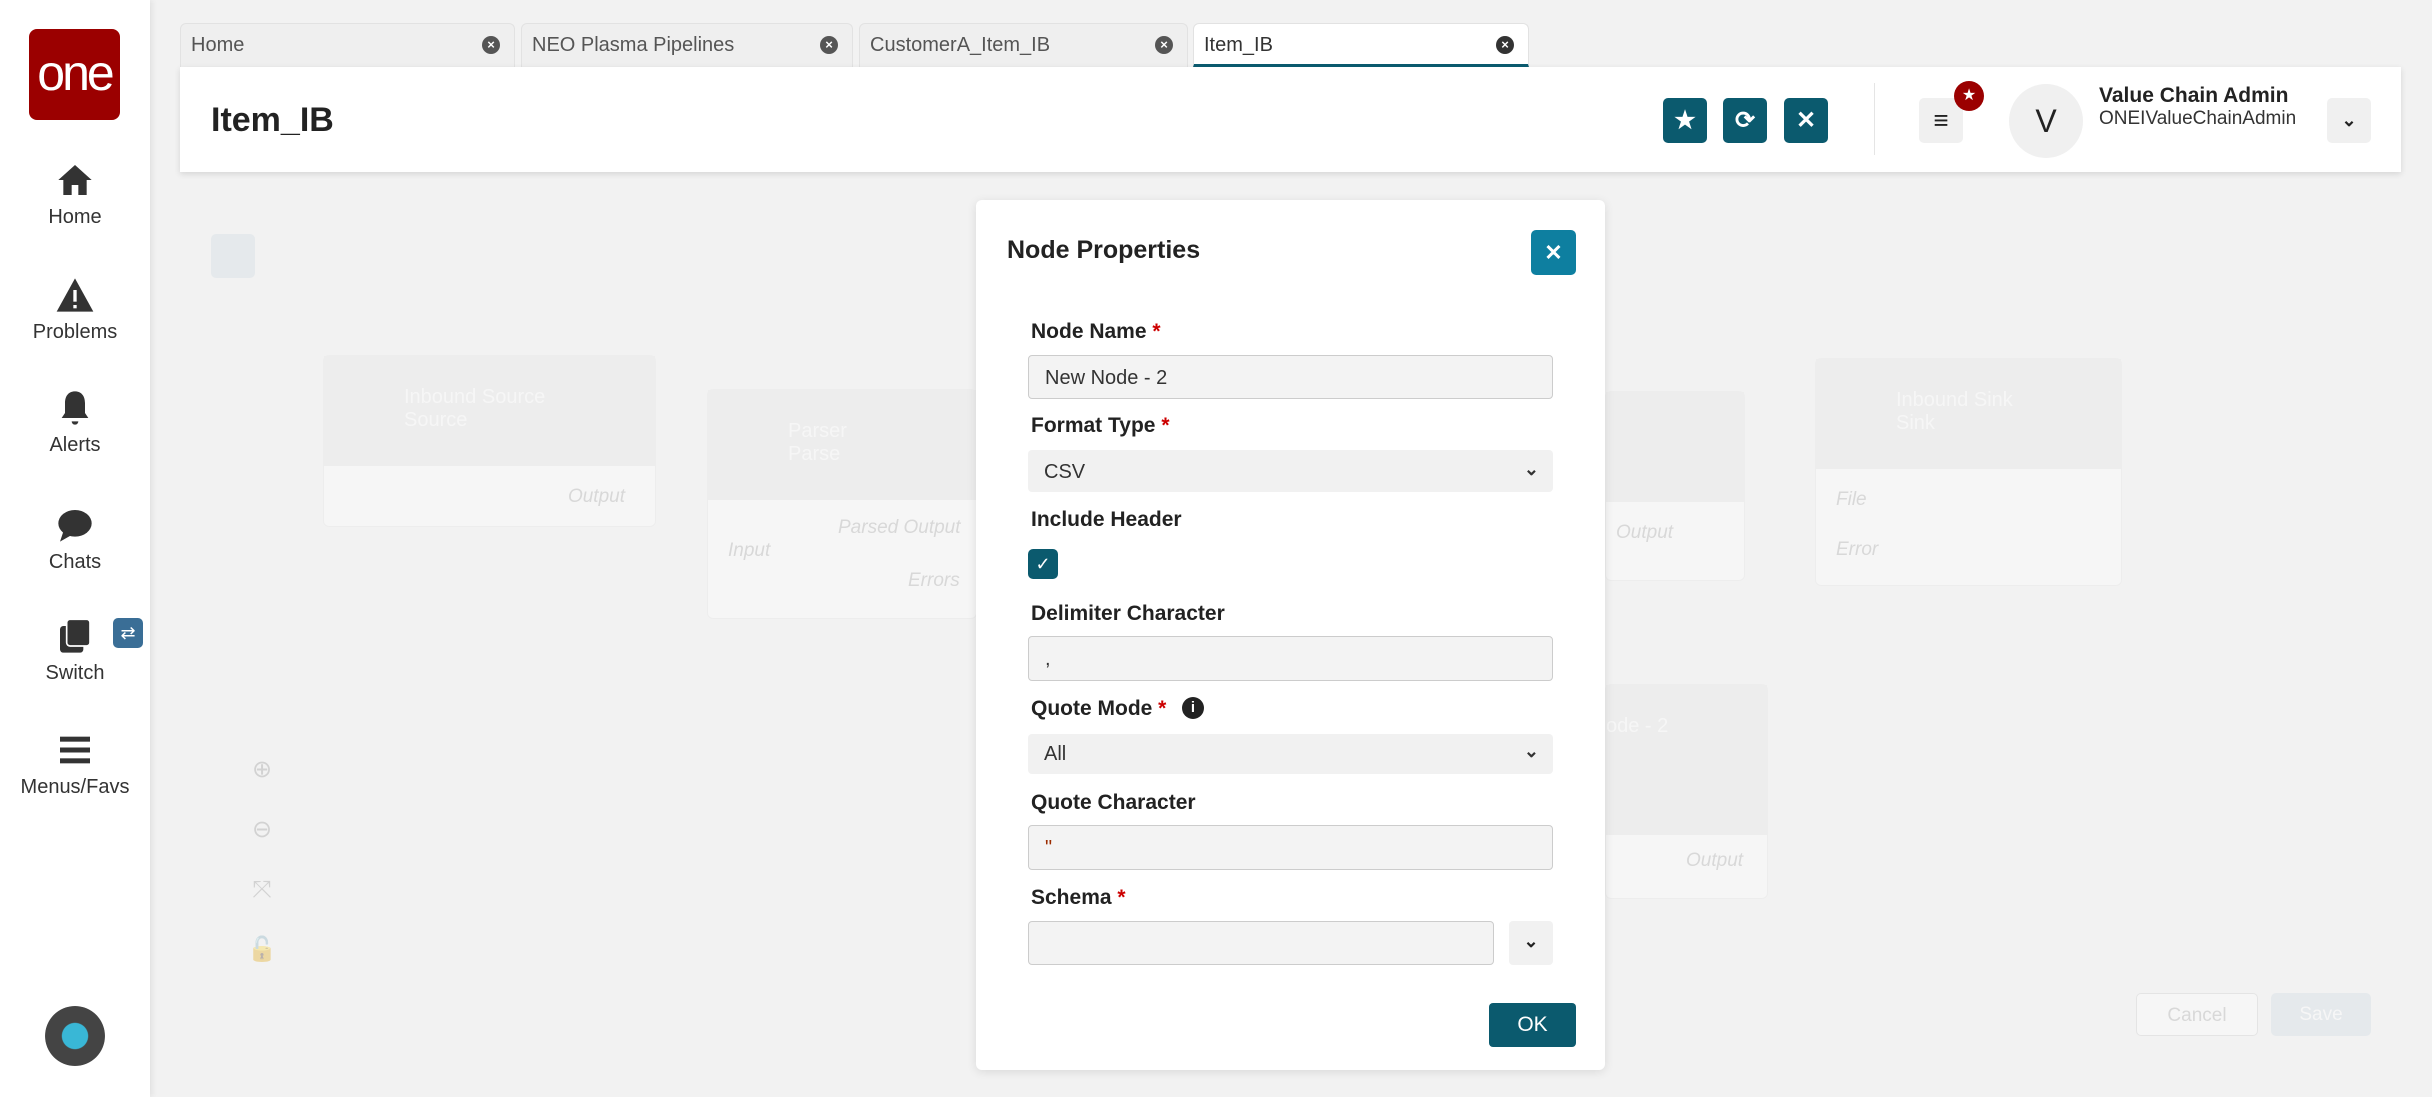 The image size is (2432, 1097). Describe the element at coordinates (1104, 250) in the screenshot. I see `modal-title: Node Properties` at that location.